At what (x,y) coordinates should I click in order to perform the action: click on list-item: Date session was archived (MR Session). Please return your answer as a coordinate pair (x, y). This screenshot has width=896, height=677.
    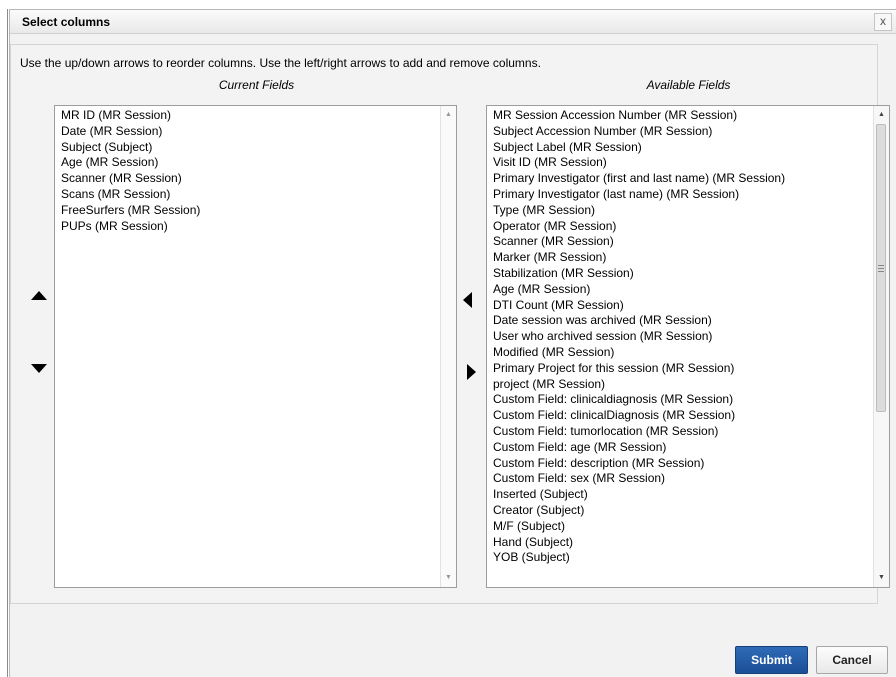
    Looking at the image, I should click on (691, 321).